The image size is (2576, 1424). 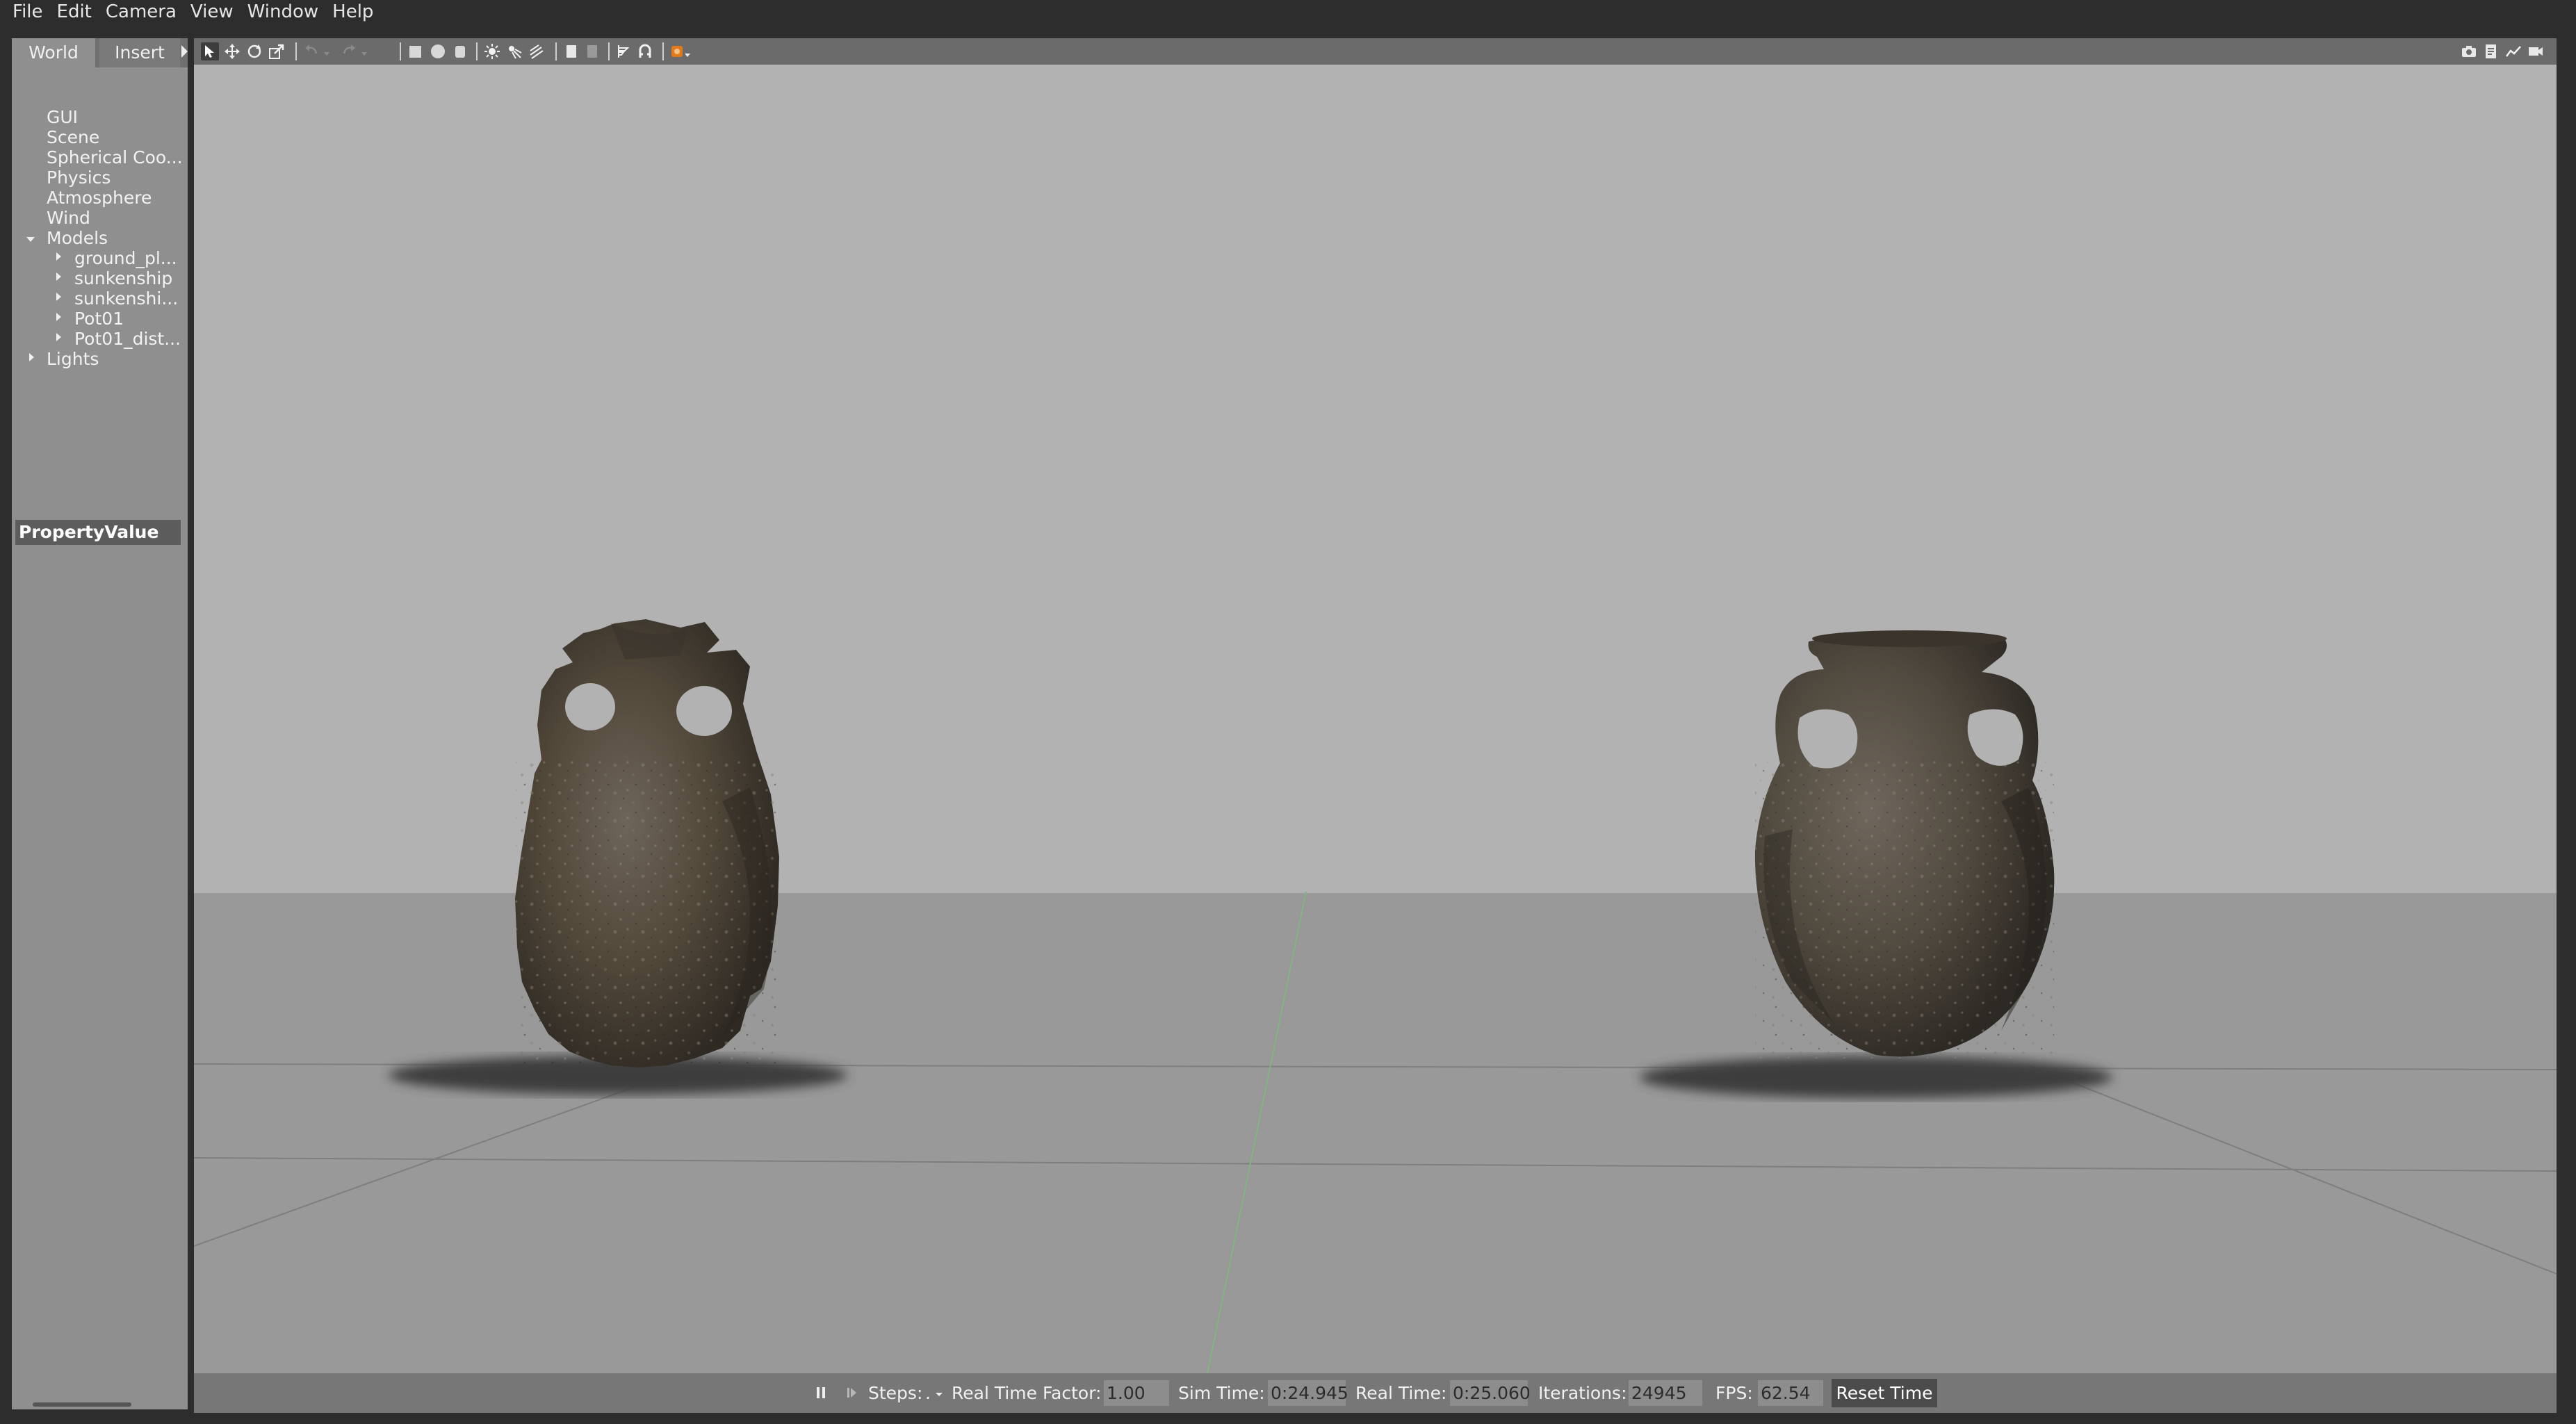 I want to click on tab-scroll-right-icon, so click(x=184, y=51).